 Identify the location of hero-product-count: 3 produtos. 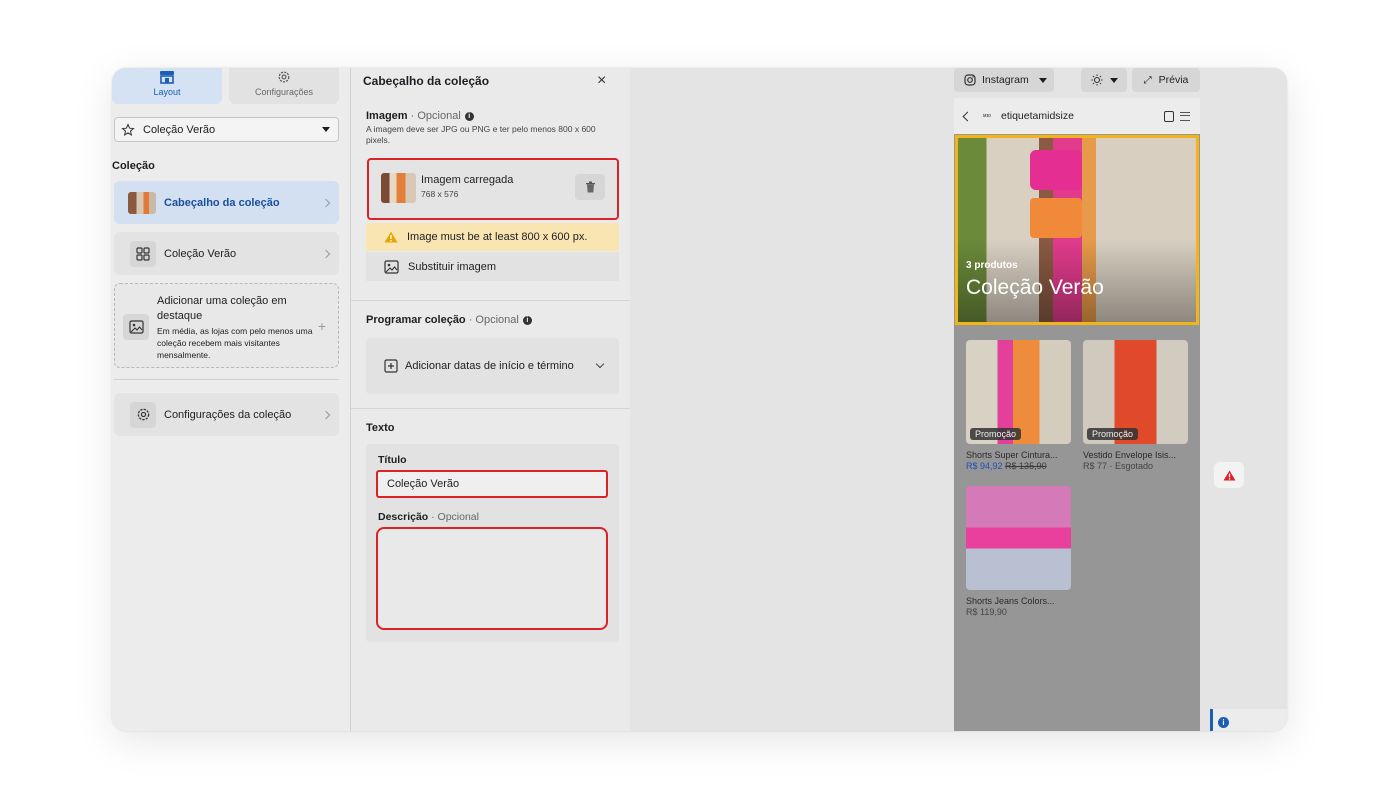
(992, 265).